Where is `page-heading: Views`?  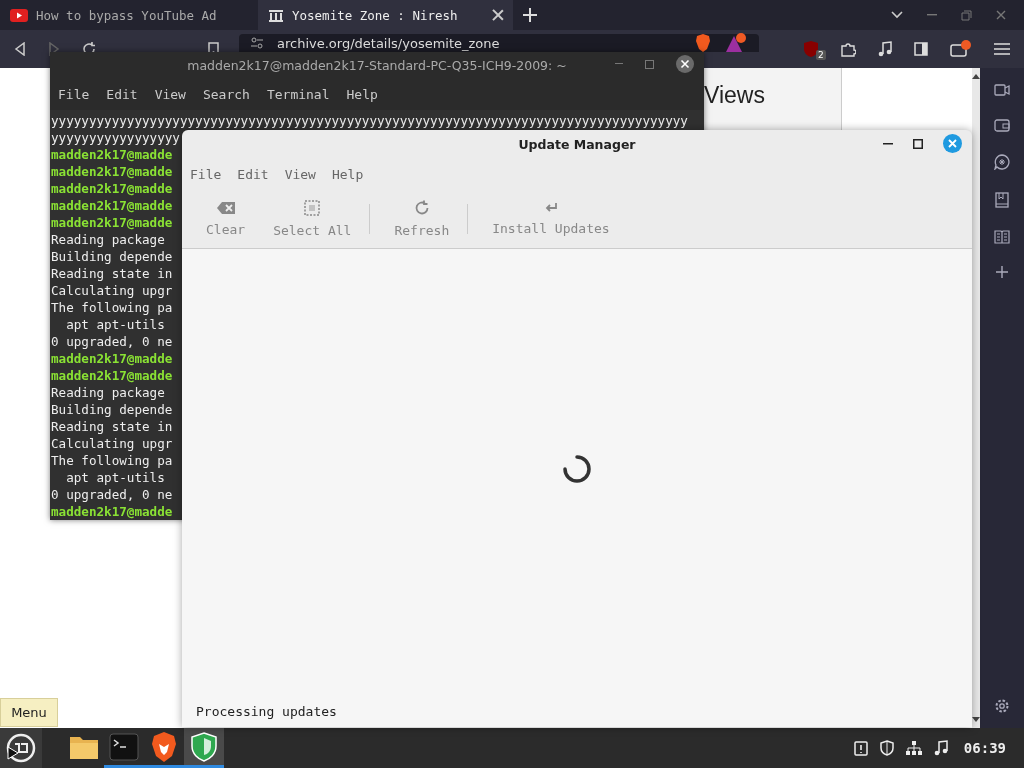 page-heading: Views is located at coordinates (734, 95).